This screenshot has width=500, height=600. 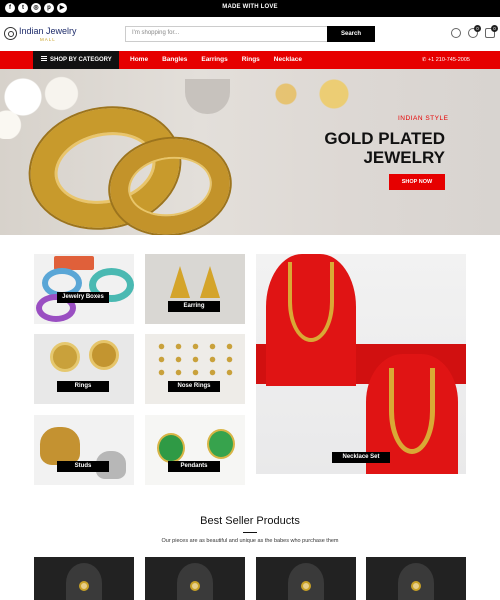 I want to click on hero-eyebrow: INDIAN STYLE, so click(x=423, y=118).